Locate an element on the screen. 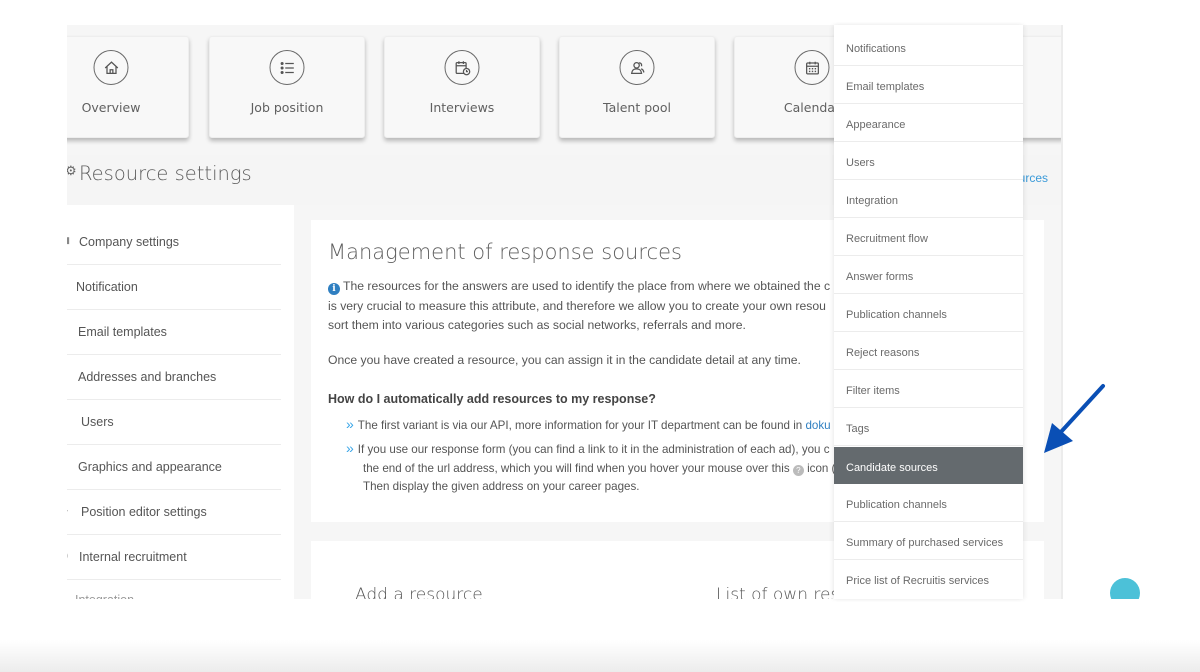 The image size is (1200, 672). tile-label: Job position is located at coordinates (287, 107).